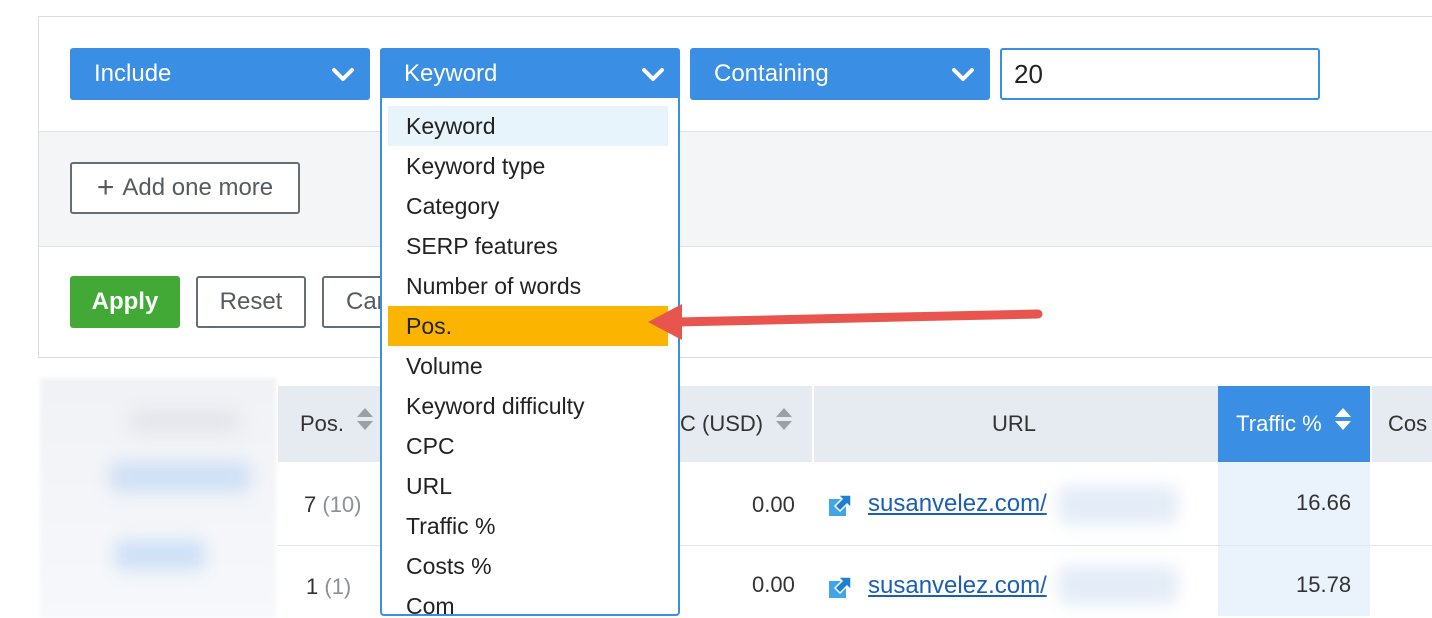 This screenshot has width=1432, height=618. I want to click on header-cpc: C (USD), so click(736, 424).